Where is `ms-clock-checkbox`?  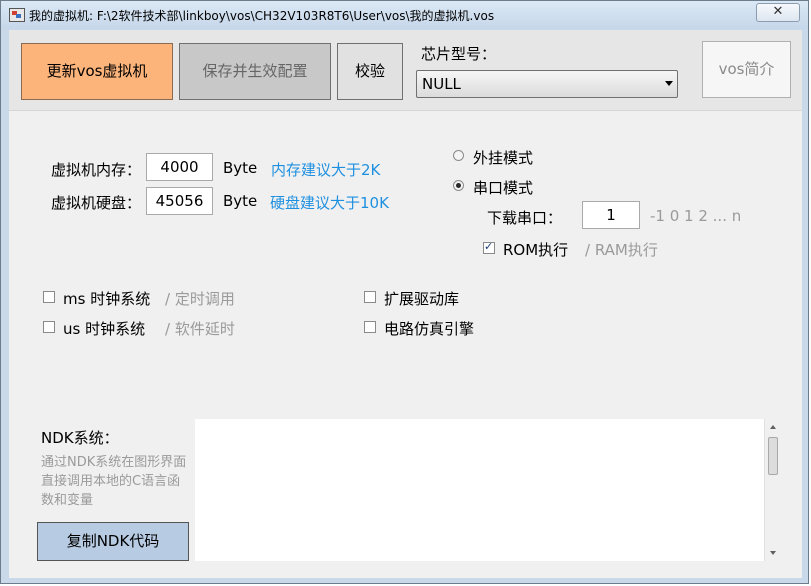 ms-clock-checkbox is located at coordinates (49, 297).